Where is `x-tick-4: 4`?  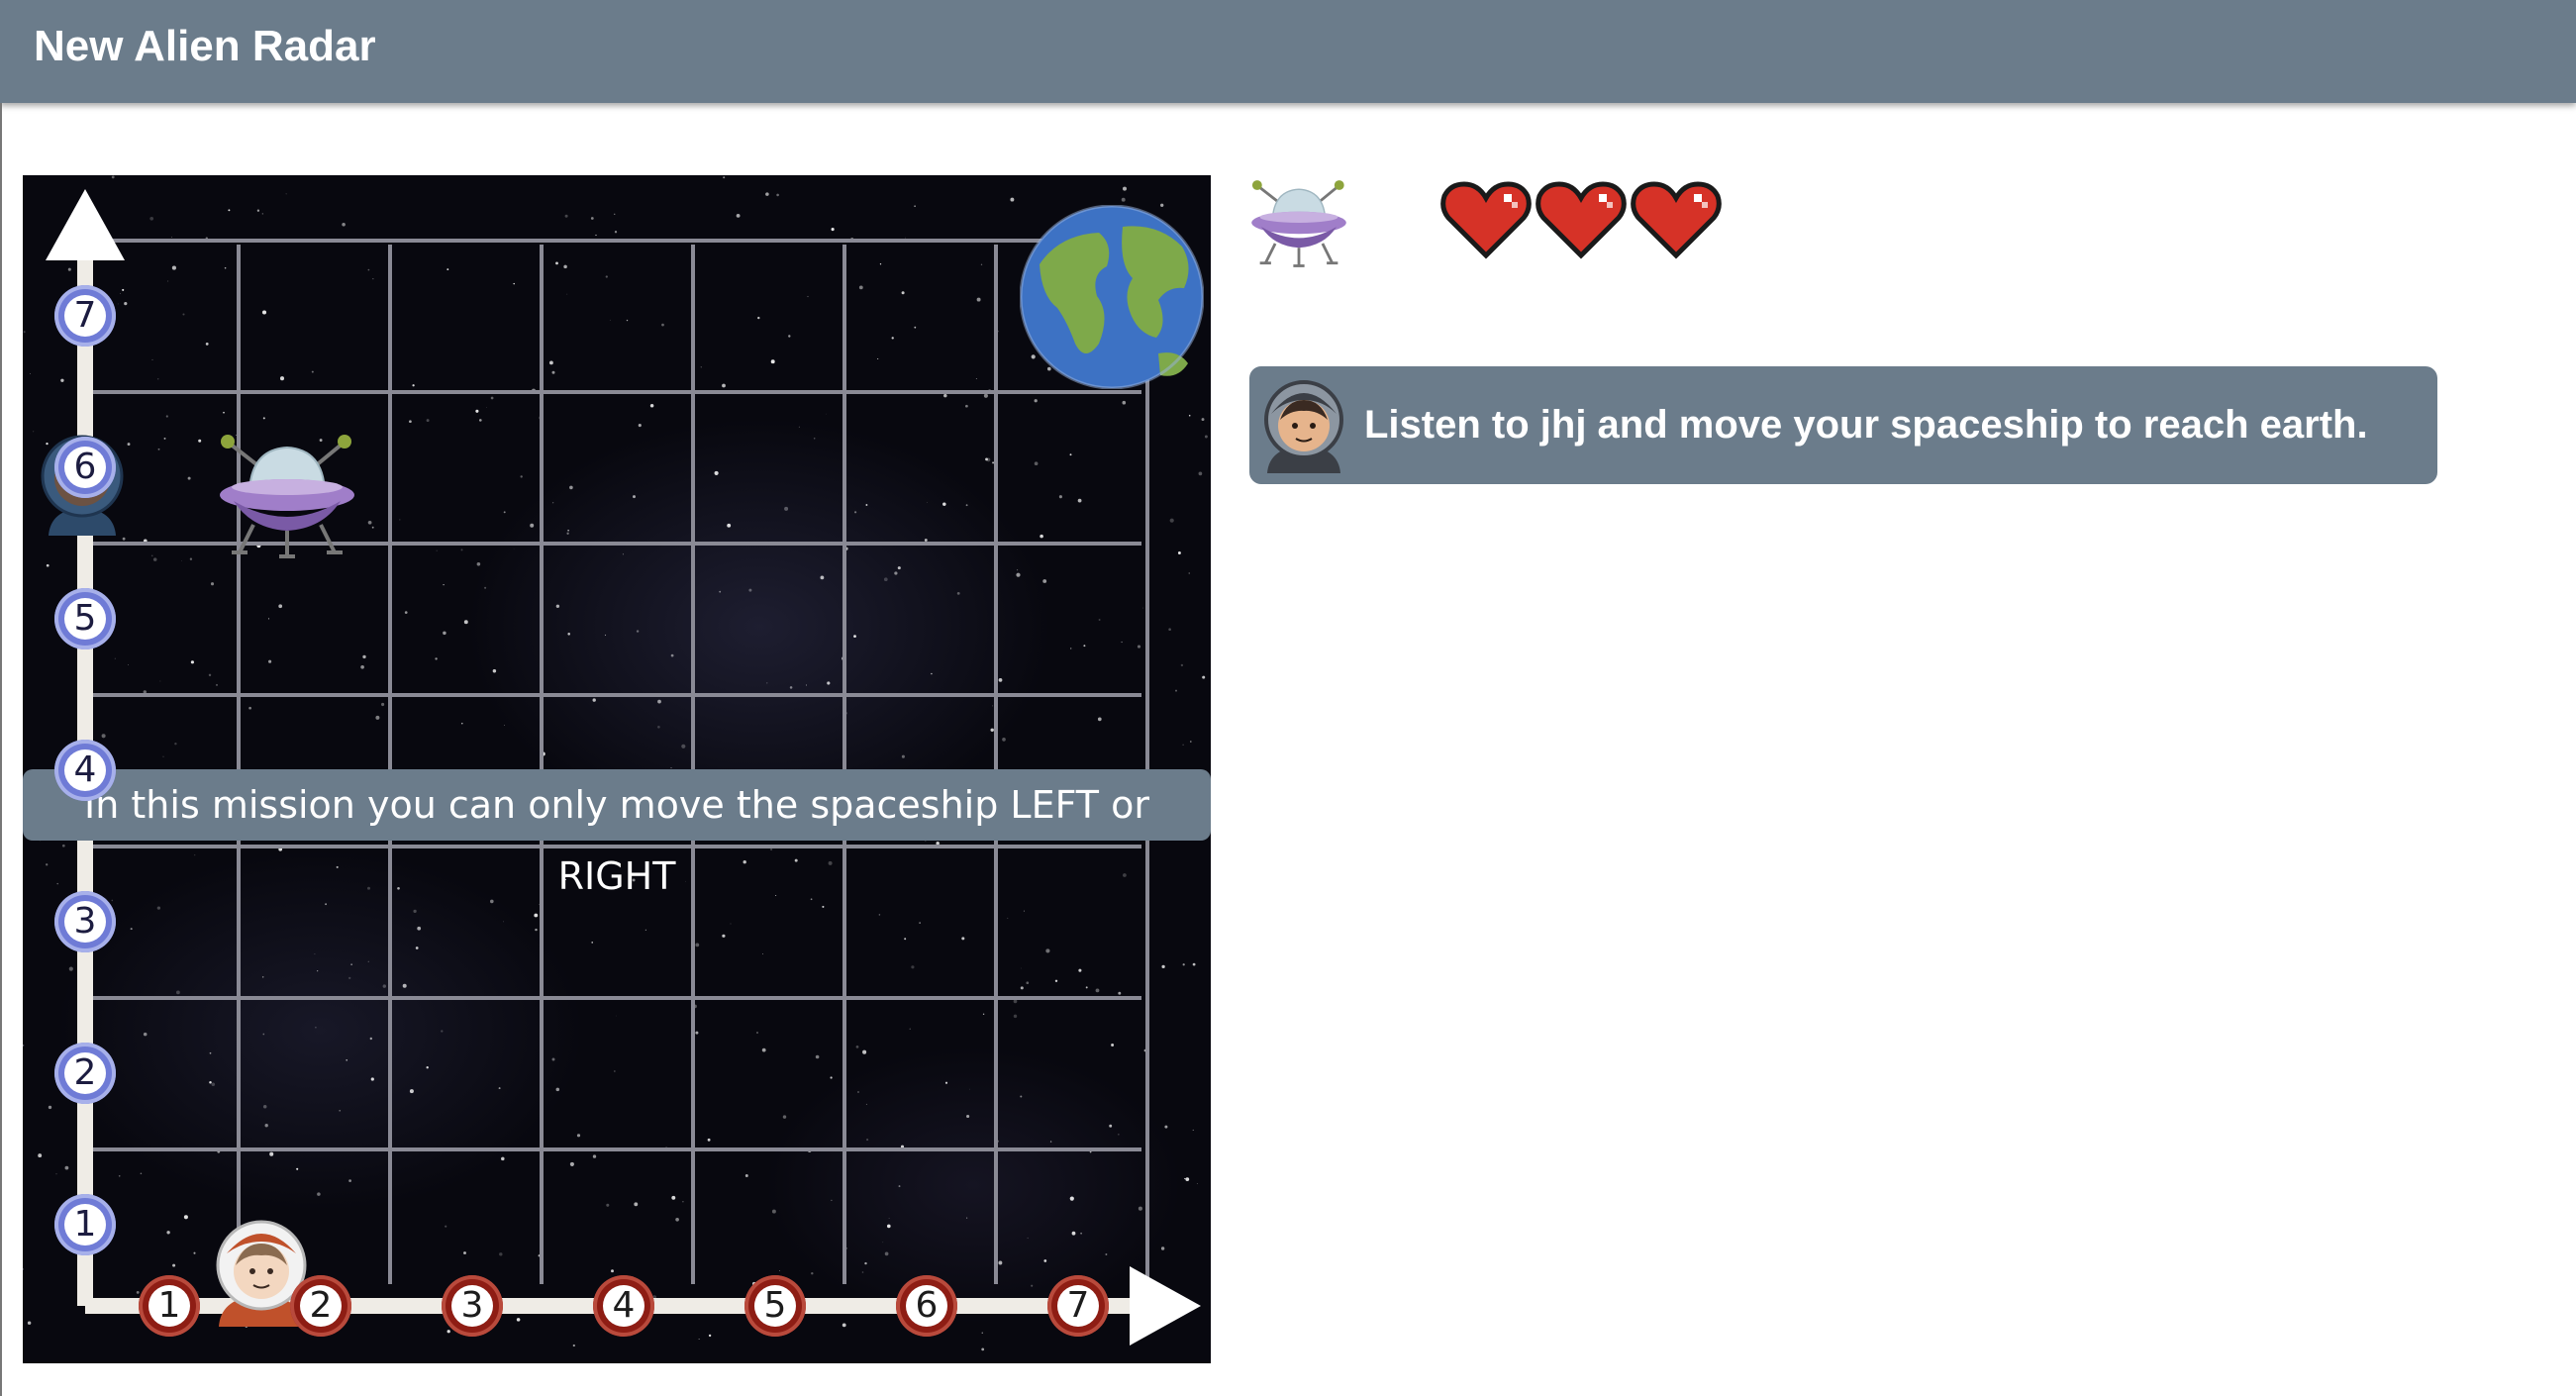
x-tick-4: 4 is located at coordinates (623, 1306).